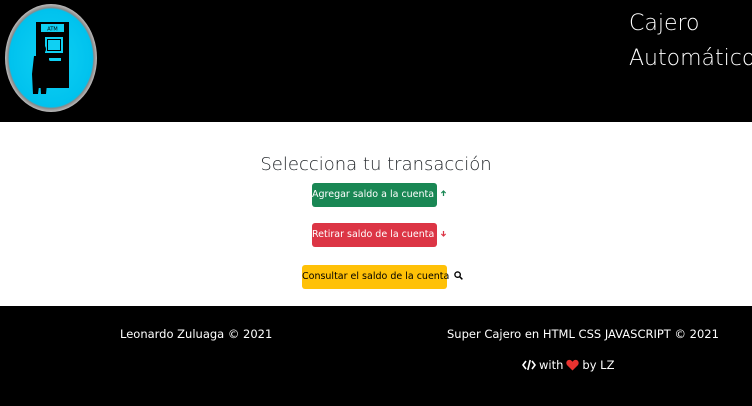 The width and height of the screenshot is (752, 406). I want to click on plus-circle-icon, so click(443, 193).